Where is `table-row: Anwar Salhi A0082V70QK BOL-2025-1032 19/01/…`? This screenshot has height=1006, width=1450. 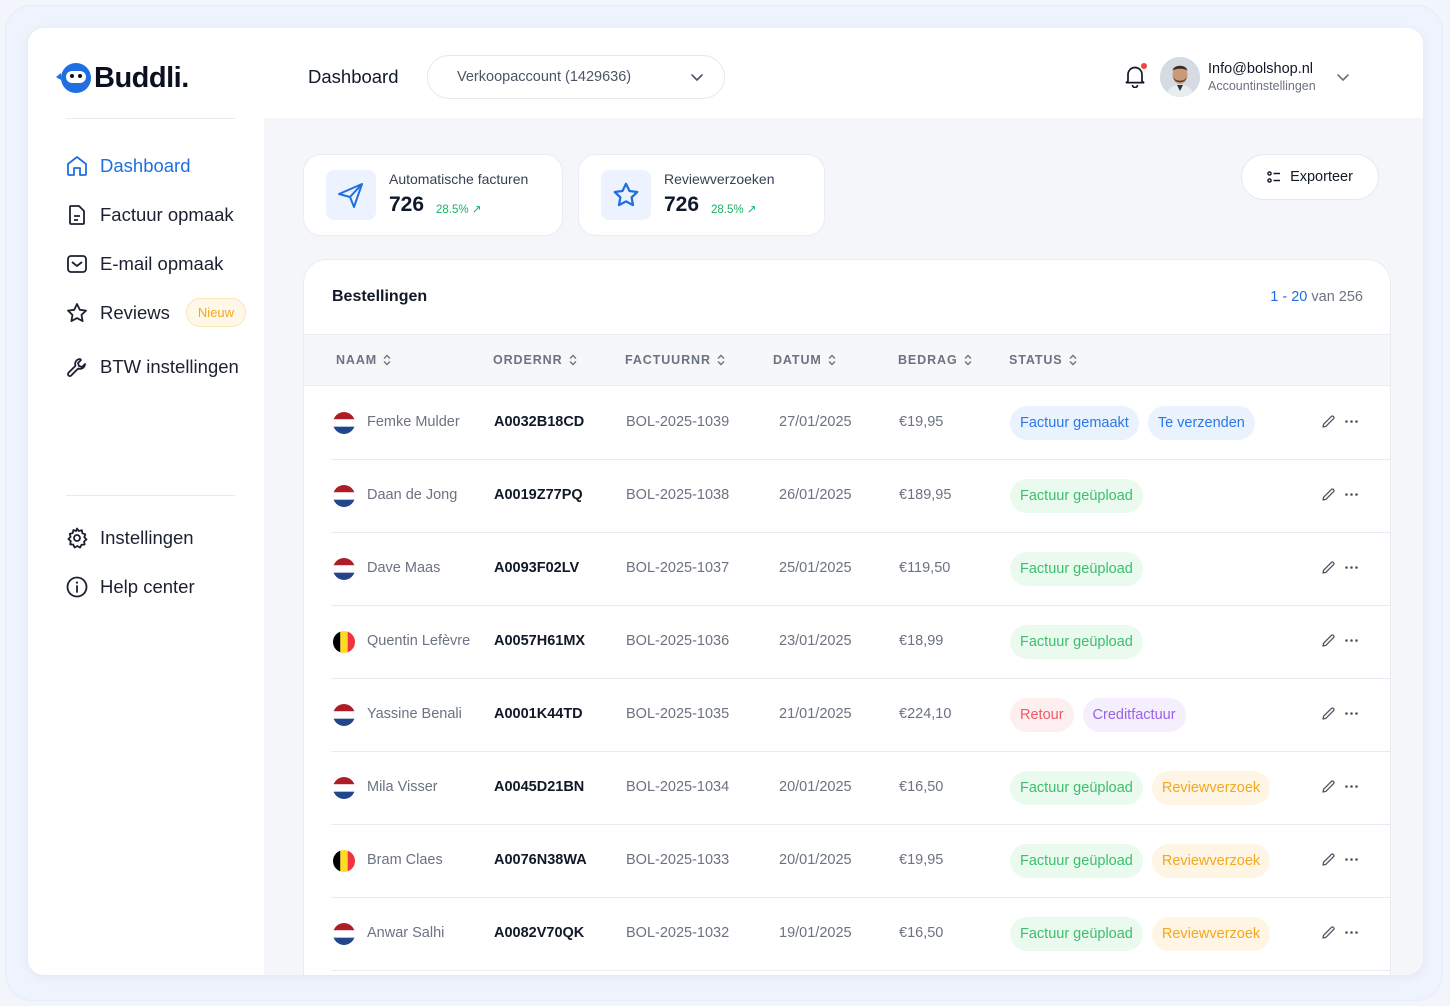 table-row: Anwar Salhi A0082V70QK BOL-2025-1032 19/01/… is located at coordinates (860, 934).